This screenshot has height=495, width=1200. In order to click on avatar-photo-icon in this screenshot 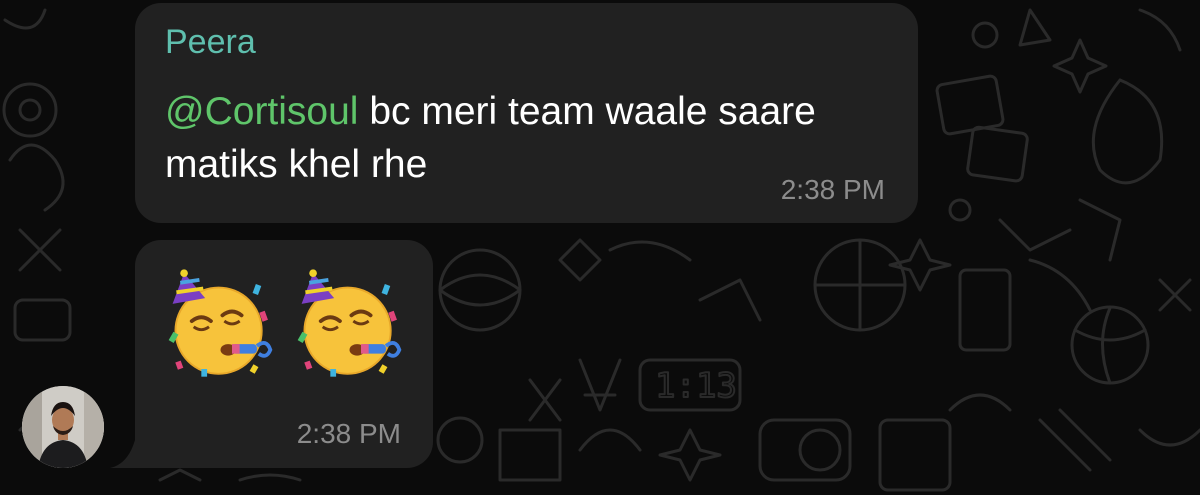, I will do `click(63, 427)`.